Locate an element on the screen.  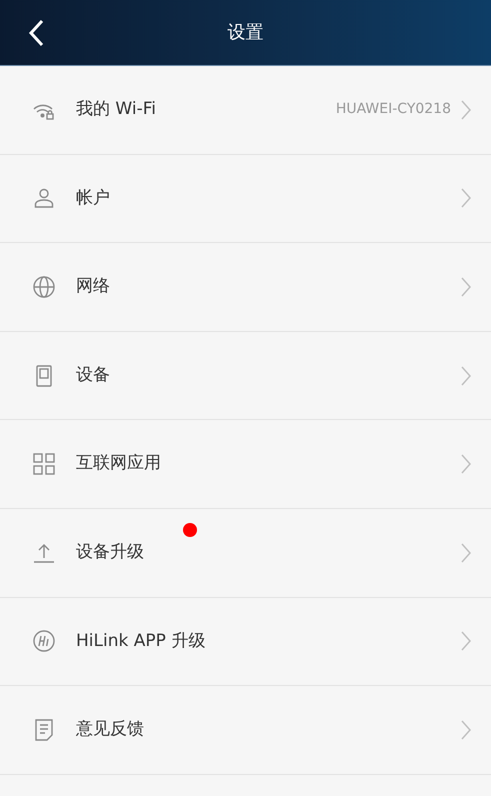
grid-icon is located at coordinates (44, 464).